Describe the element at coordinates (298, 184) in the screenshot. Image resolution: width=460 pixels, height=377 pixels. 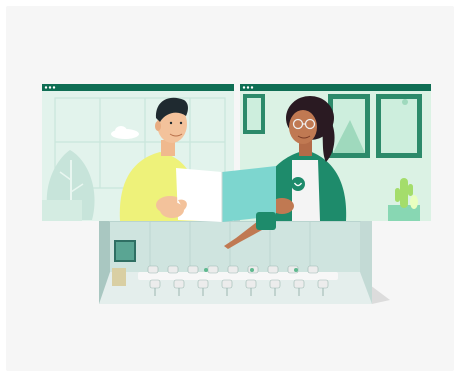
I see `heart-badge-icon` at that location.